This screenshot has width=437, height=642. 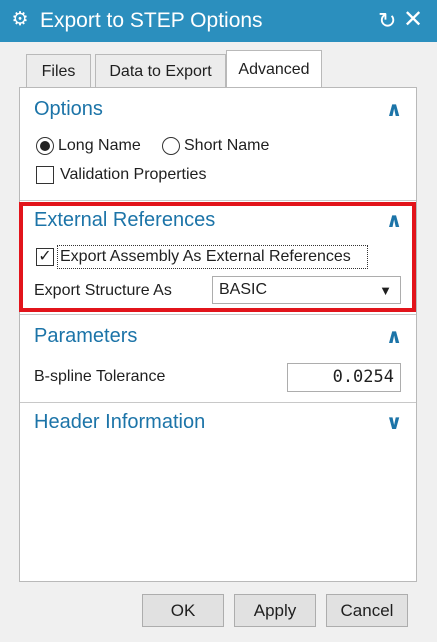 I want to click on bspline-tolerance-label: B-spline Tolerance, so click(x=100, y=376).